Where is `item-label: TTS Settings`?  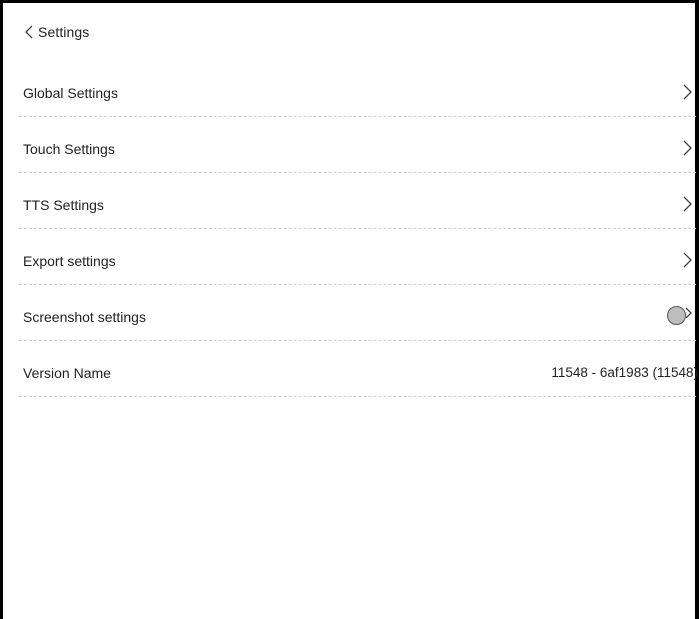
item-label: TTS Settings is located at coordinates (63, 204).